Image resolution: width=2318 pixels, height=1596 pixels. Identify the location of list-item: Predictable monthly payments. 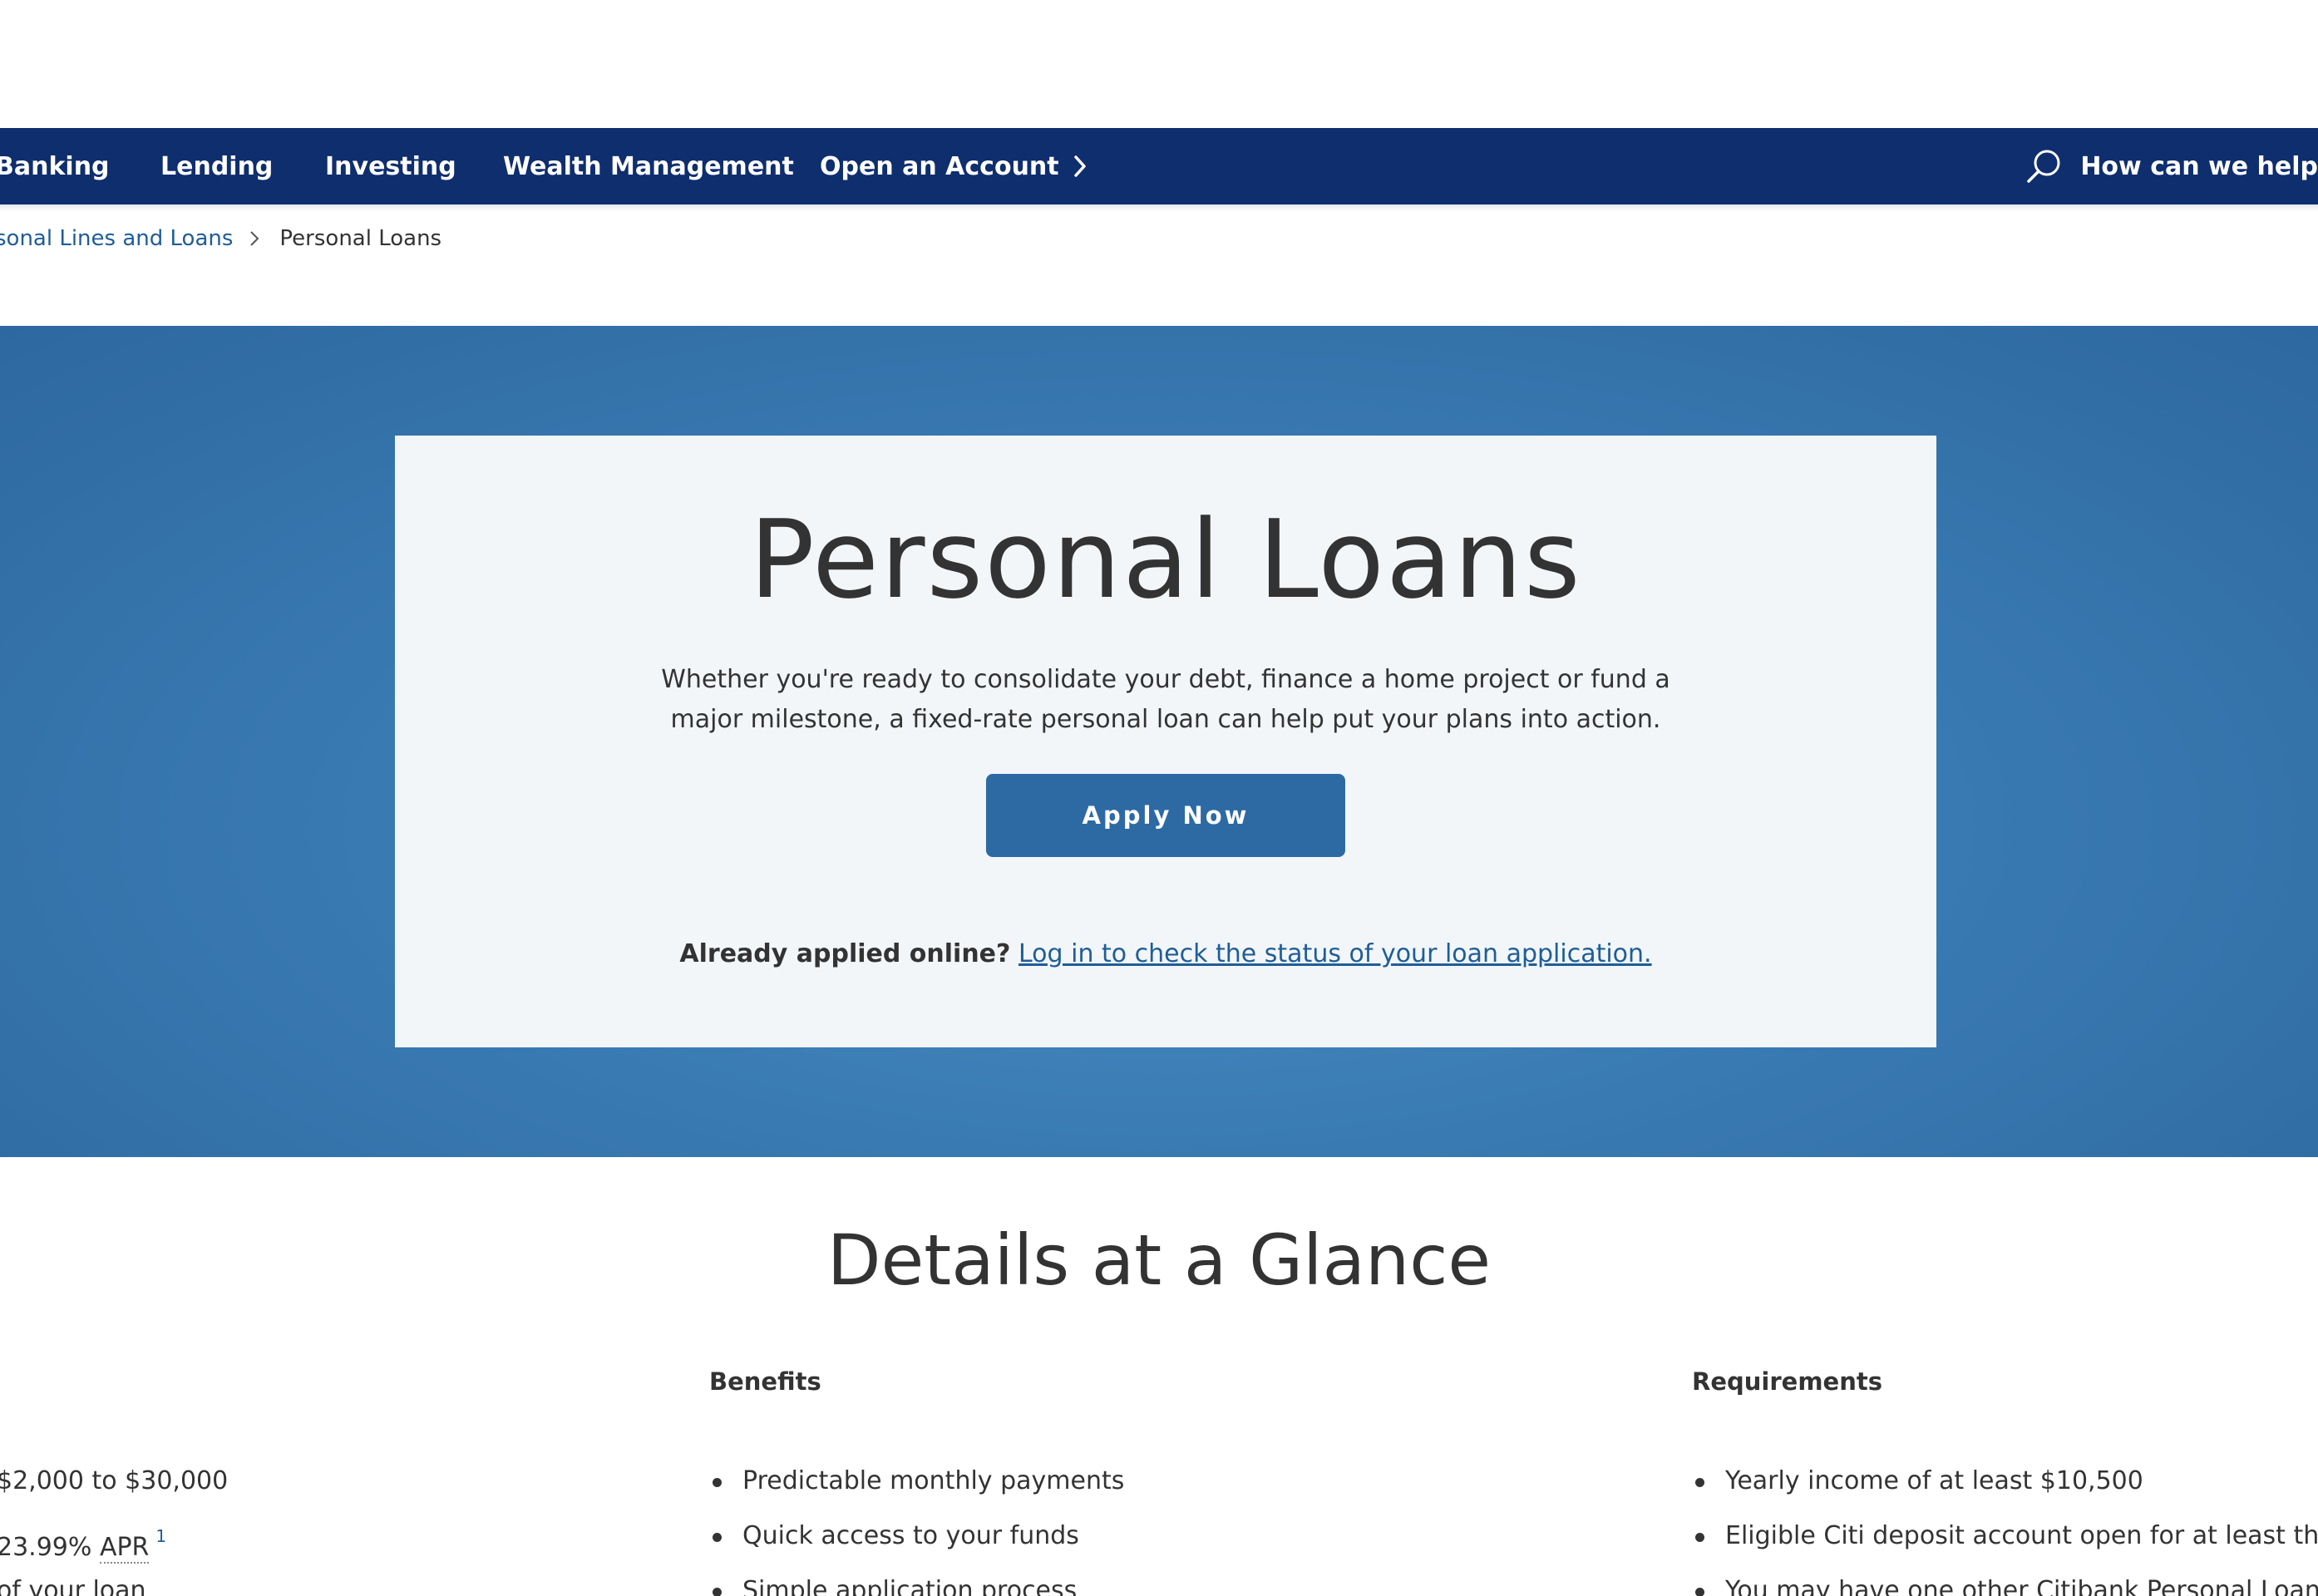
(916, 1490).